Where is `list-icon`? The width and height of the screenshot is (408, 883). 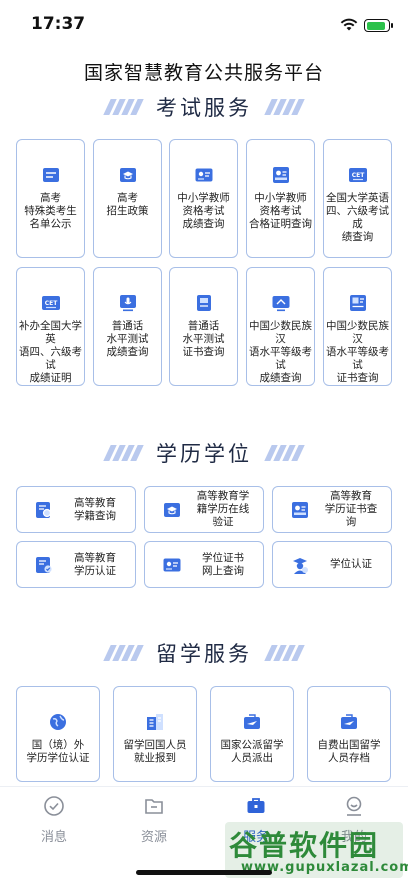 list-icon is located at coordinates (51, 175).